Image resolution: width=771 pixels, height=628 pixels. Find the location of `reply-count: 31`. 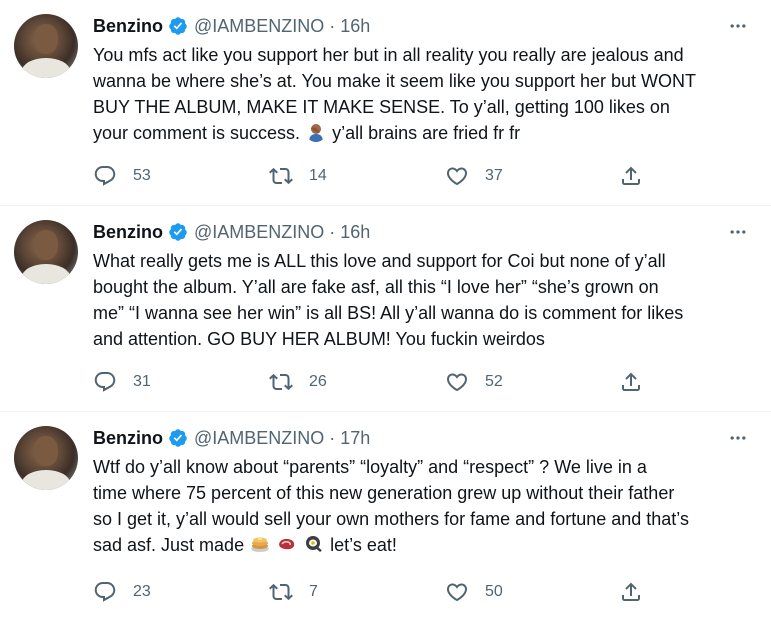

reply-count: 31 is located at coordinates (142, 381).